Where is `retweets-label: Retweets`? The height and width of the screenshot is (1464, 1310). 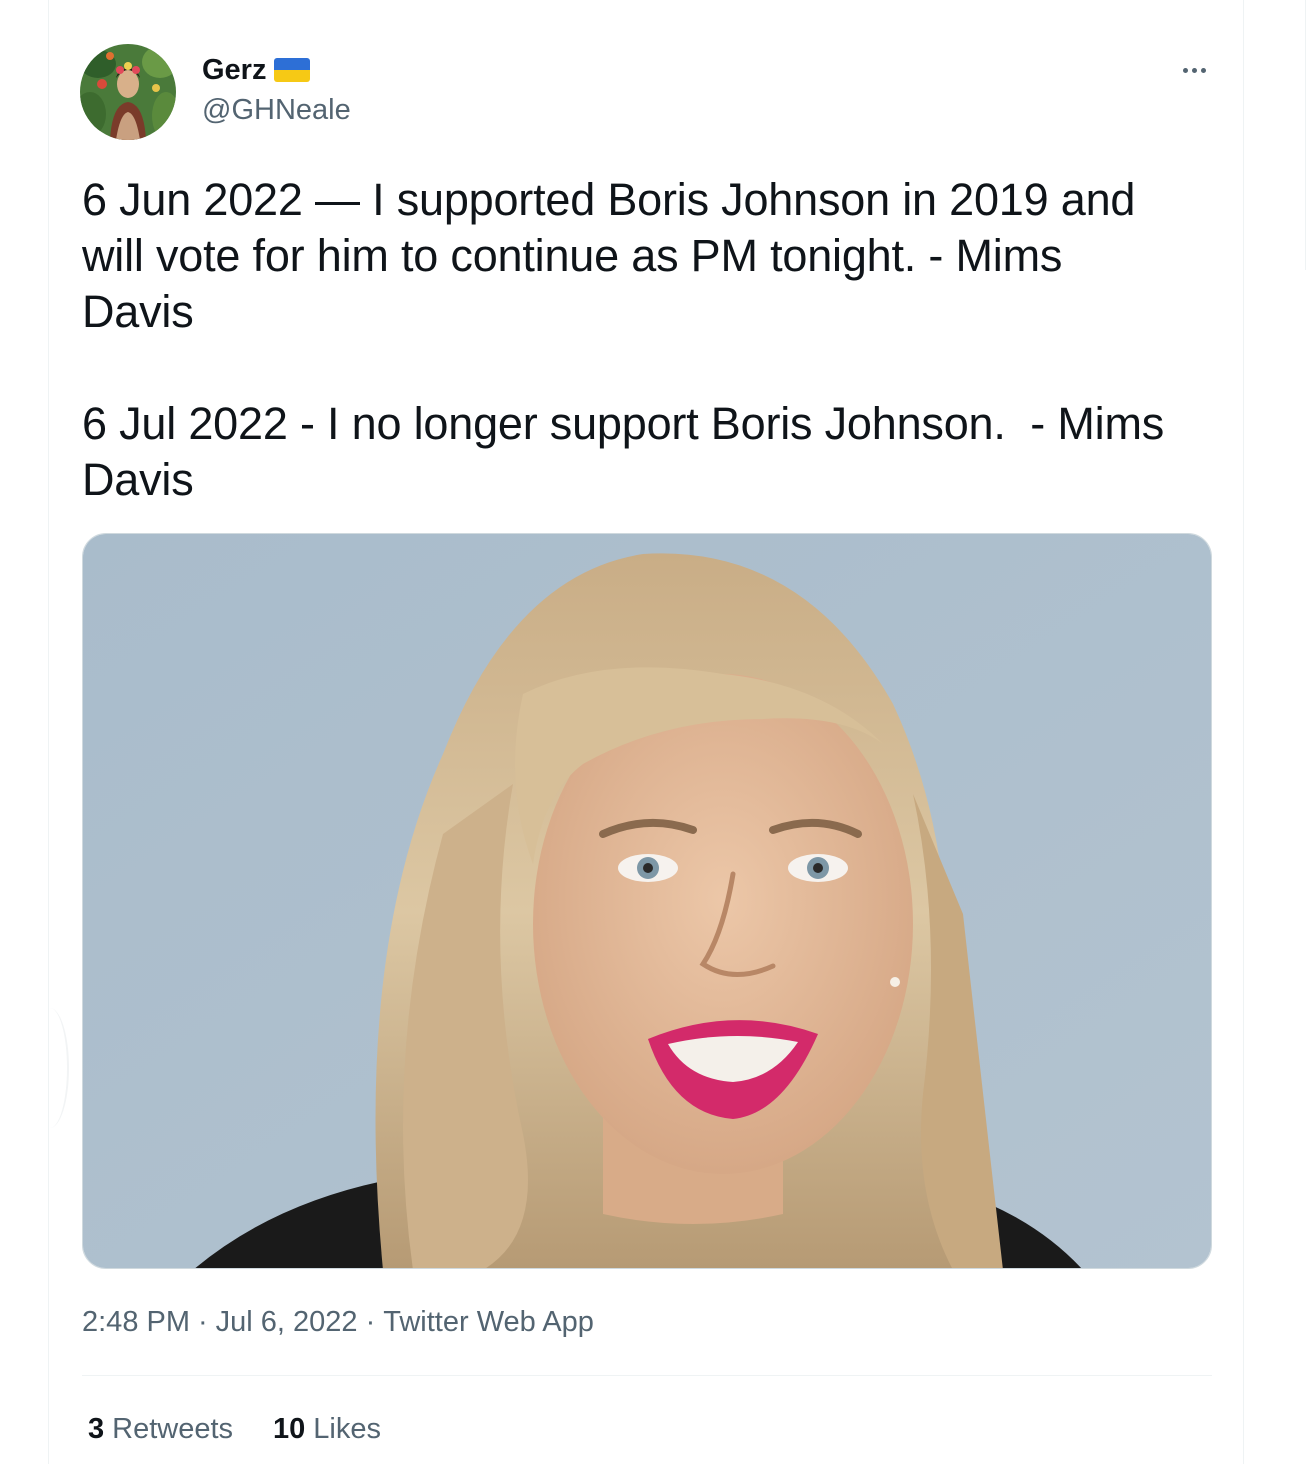
retweets-label: Retweets is located at coordinates (173, 1429).